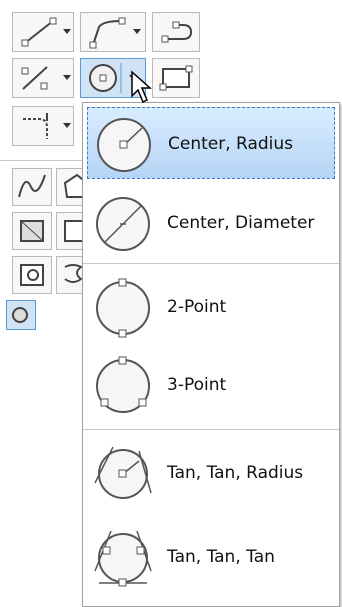 The width and height of the screenshot is (342, 607). I want to click on line-button, so click(43, 32).